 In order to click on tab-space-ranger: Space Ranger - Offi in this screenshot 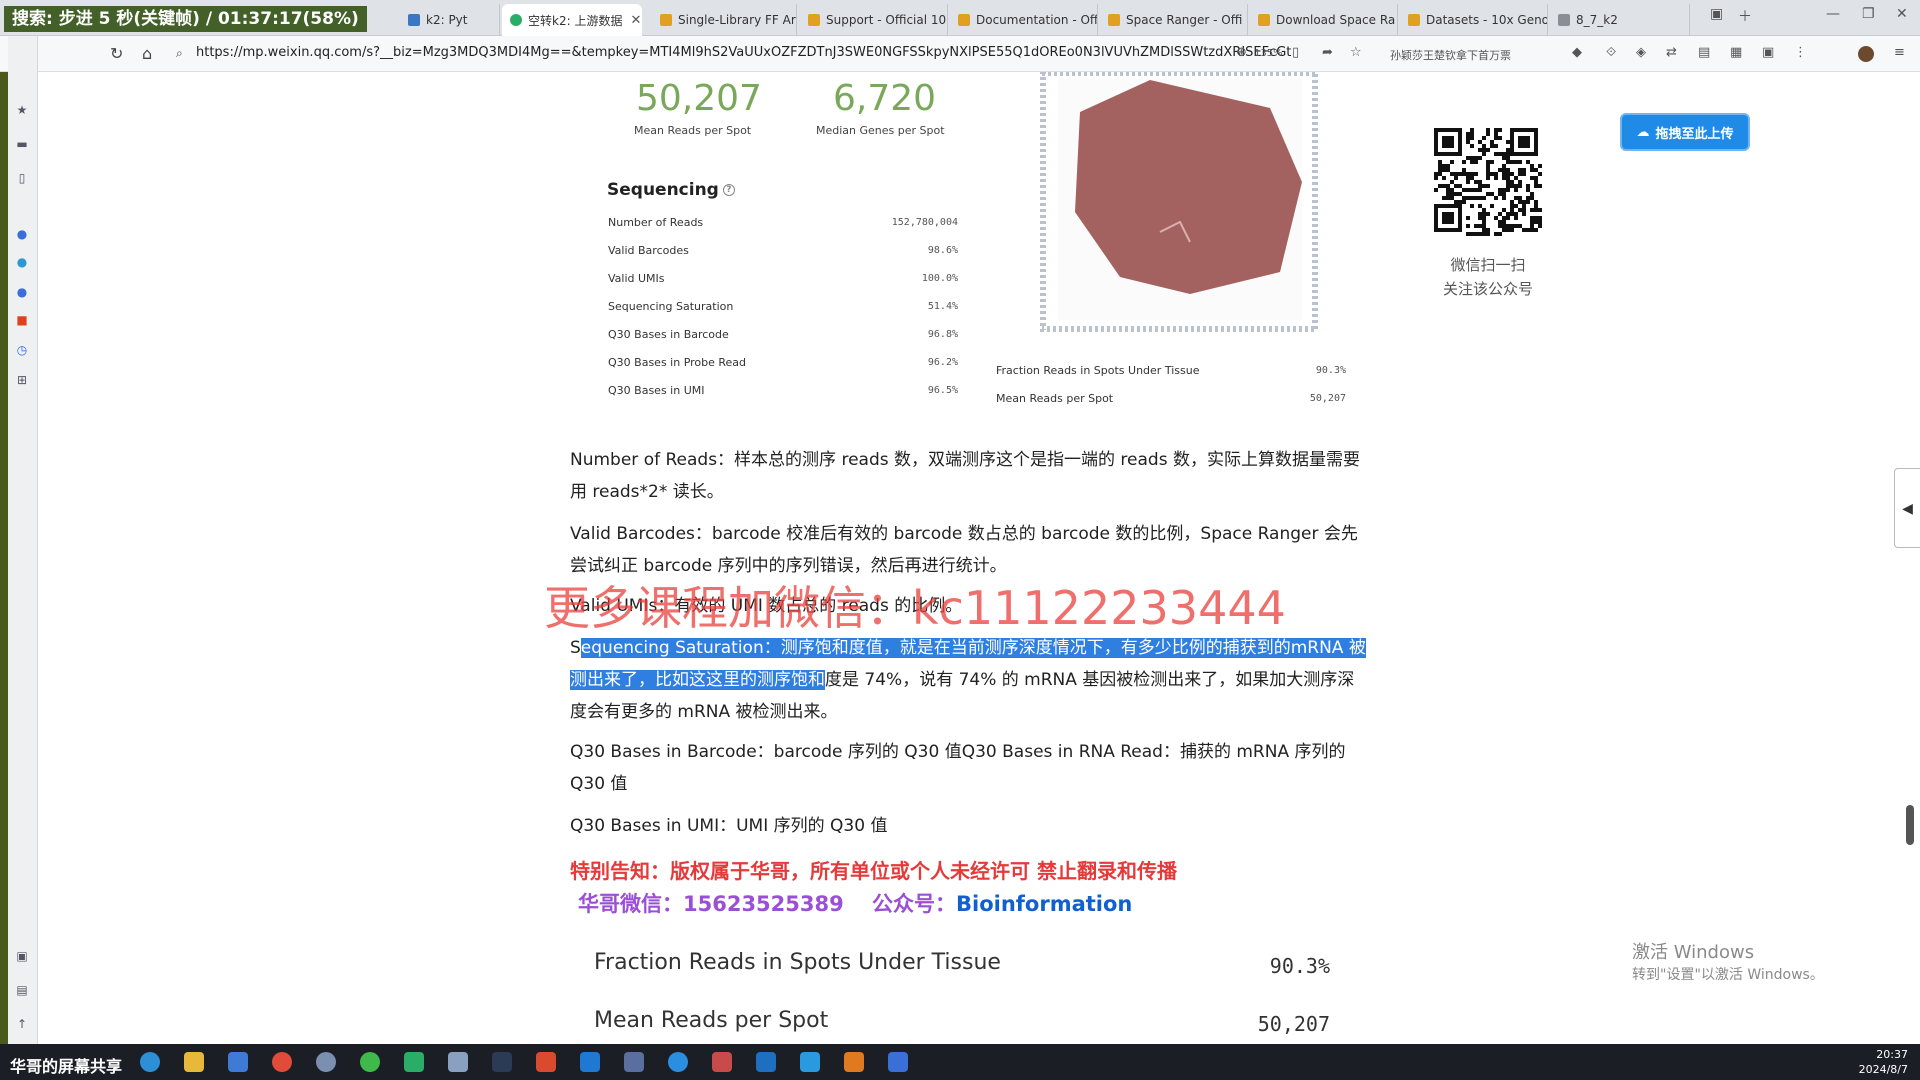, I will do `click(1174, 20)`.